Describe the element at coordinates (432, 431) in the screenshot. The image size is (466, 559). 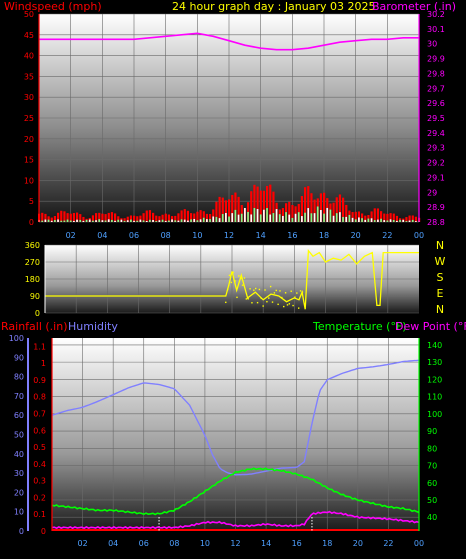
I see `temperature-tick-label: 90` at that location.